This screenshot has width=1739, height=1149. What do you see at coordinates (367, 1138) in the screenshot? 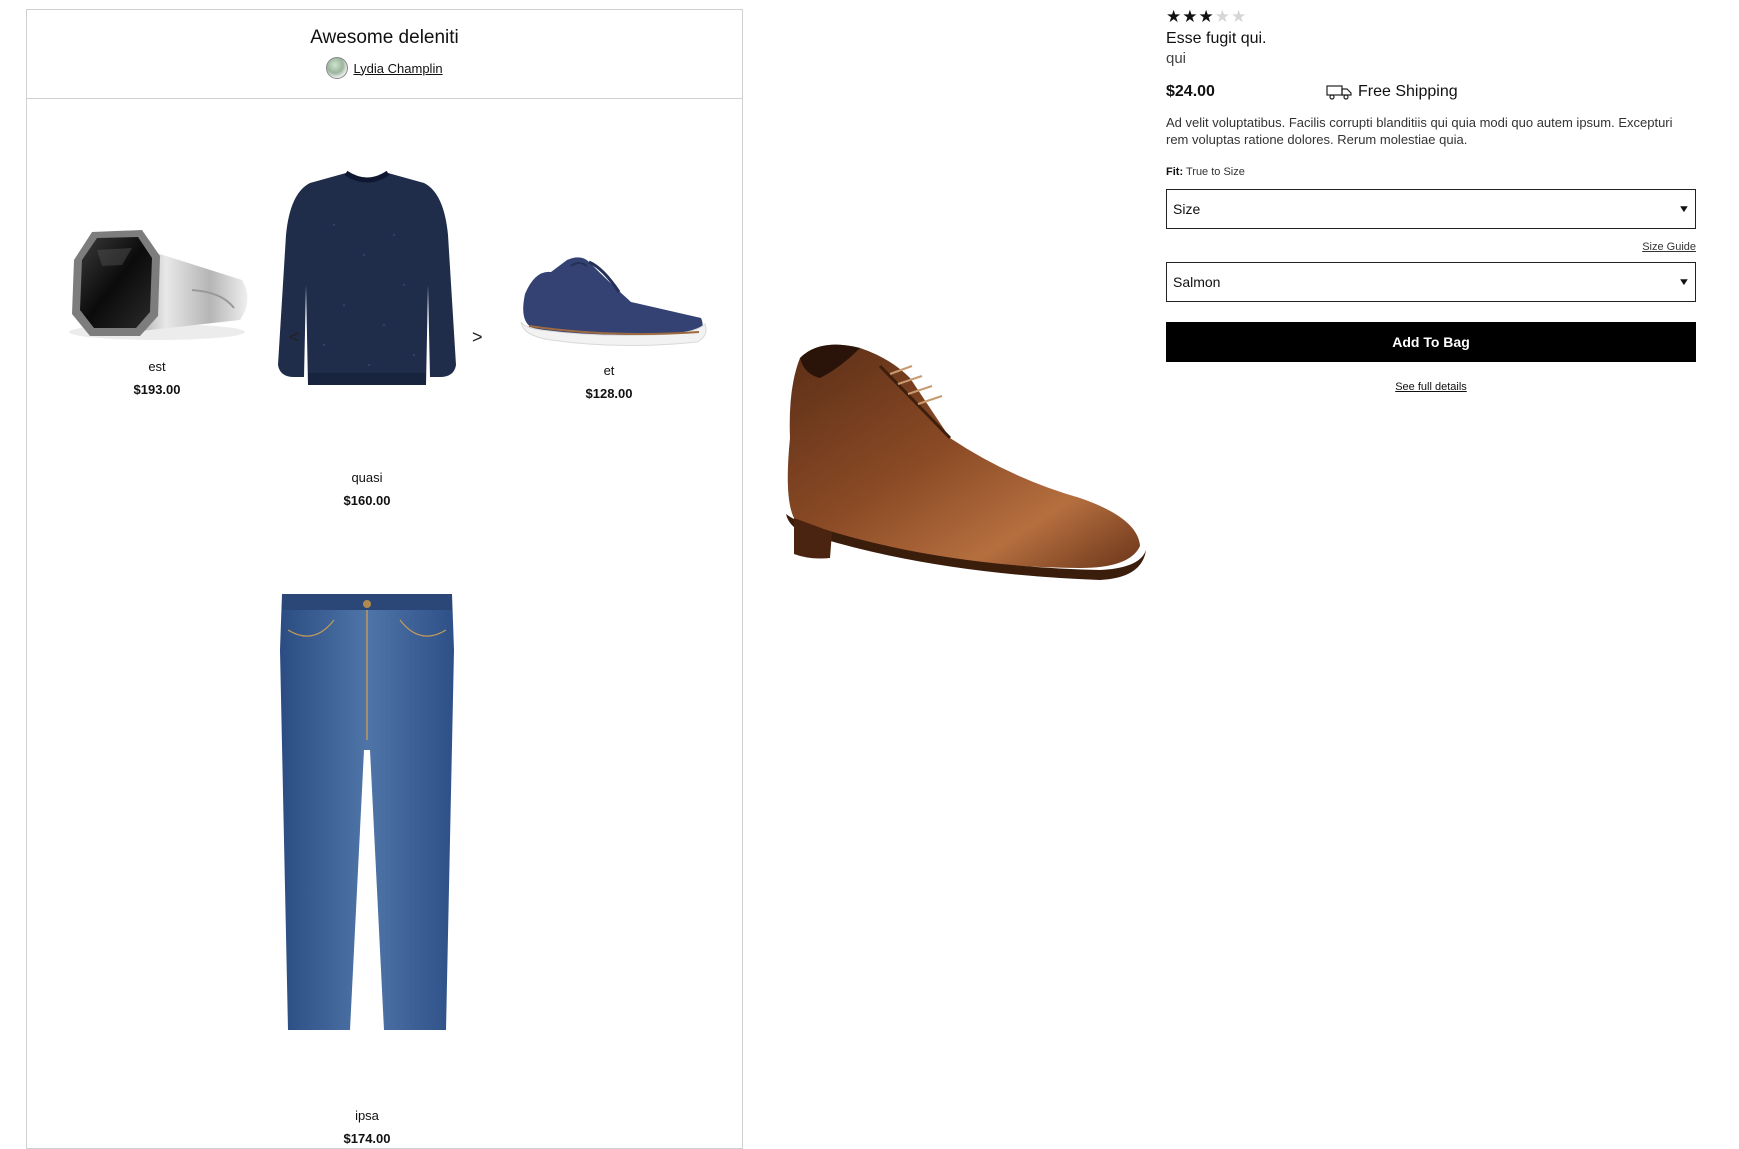
I see `item-price: $174.00` at bounding box center [367, 1138].